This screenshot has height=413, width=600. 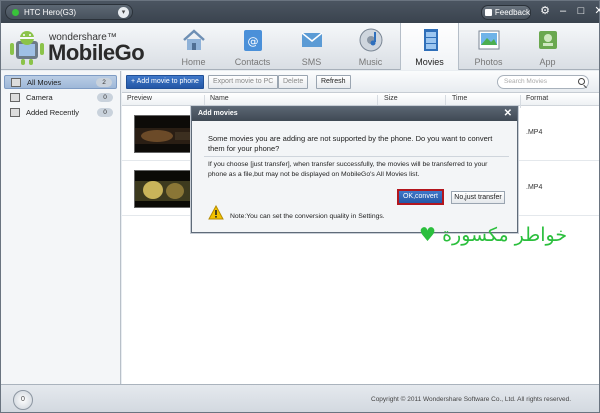 I want to click on disc-button: 0, so click(x=23, y=400).